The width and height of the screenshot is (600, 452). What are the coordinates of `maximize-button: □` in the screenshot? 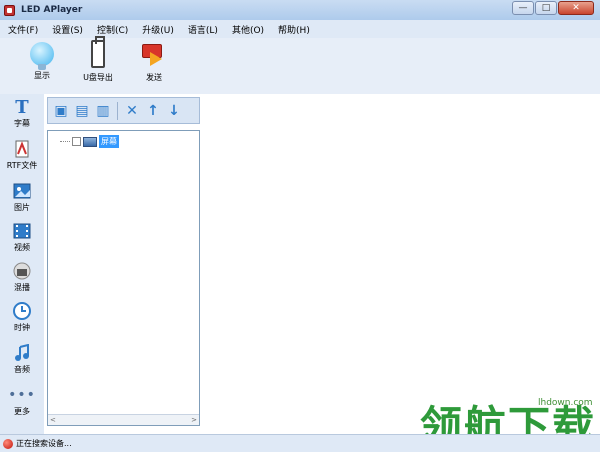 It's located at (546, 8).